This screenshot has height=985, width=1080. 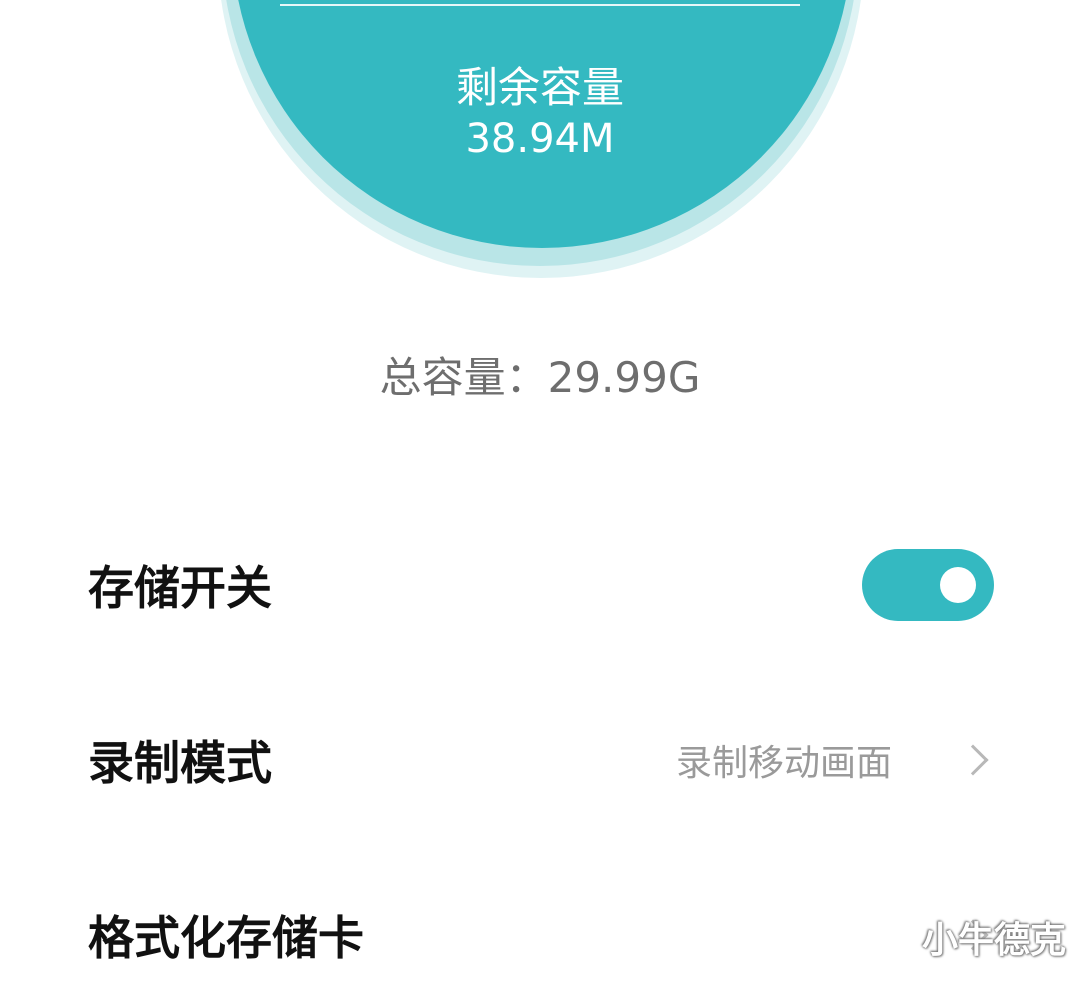 What do you see at coordinates (539, 87) in the screenshot?
I see `remaining-capacity-label: 剩余容量` at bounding box center [539, 87].